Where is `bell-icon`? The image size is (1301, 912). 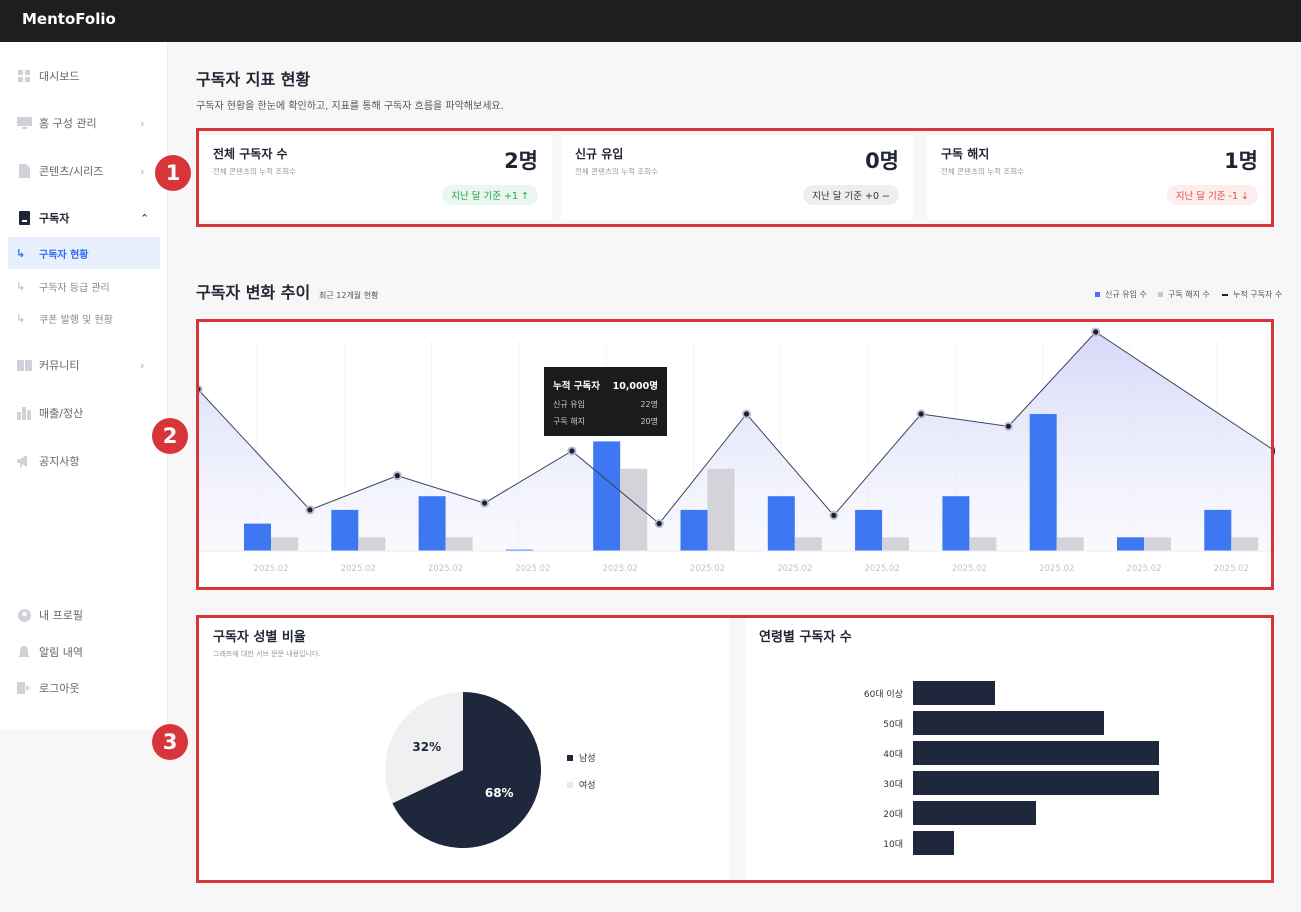 bell-icon is located at coordinates (24, 652).